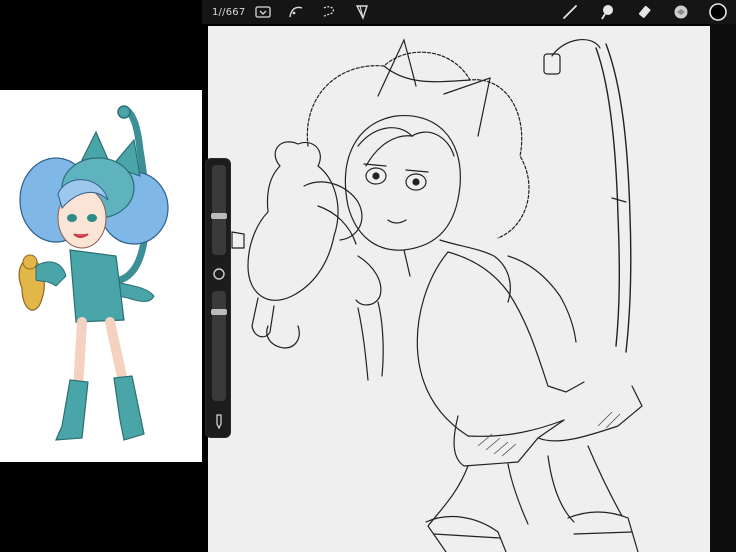 Image resolution: width=736 pixels, height=552 pixels. I want to click on modify-button, so click(219, 274).